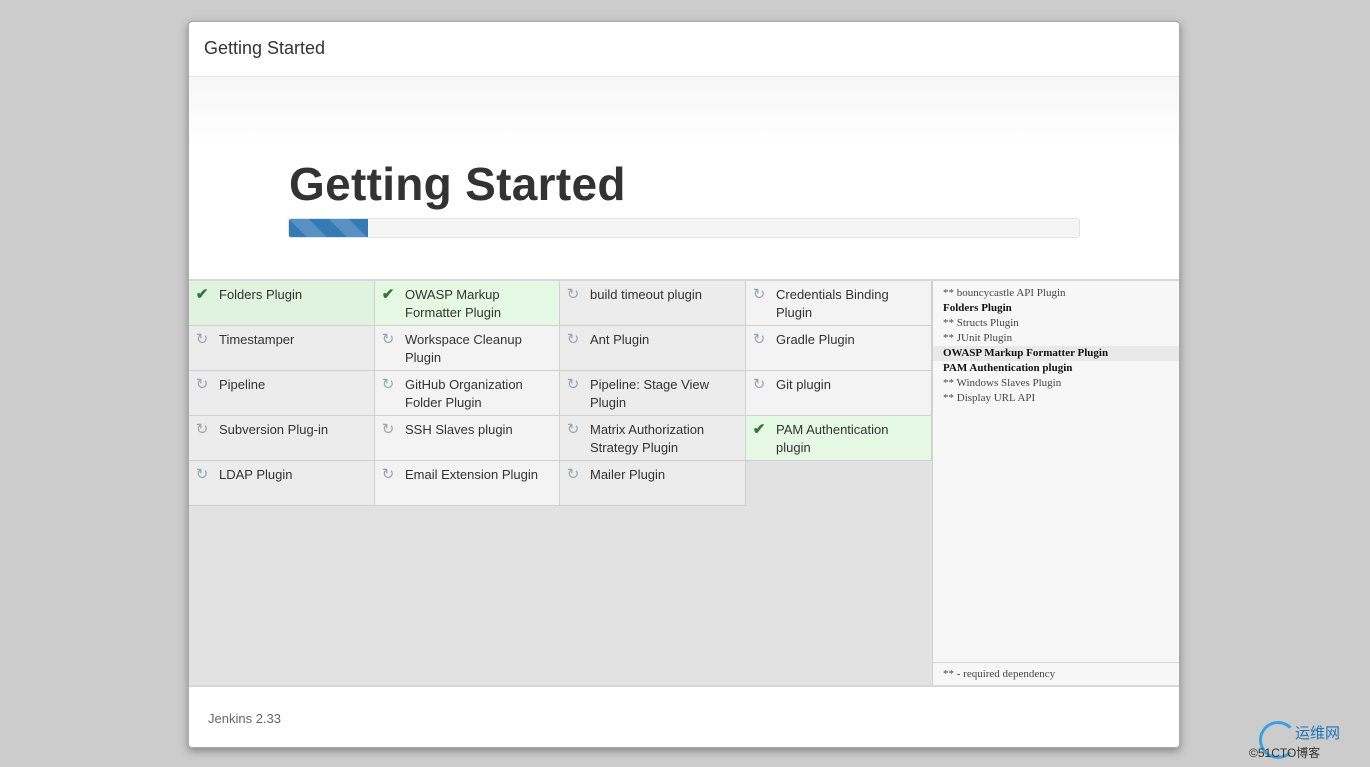  What do you see at coordinates (282, 438) in the screenshot?
I see `plugin-tile: ↻ Subversion Plug-in` at bounding box center [282, 438].